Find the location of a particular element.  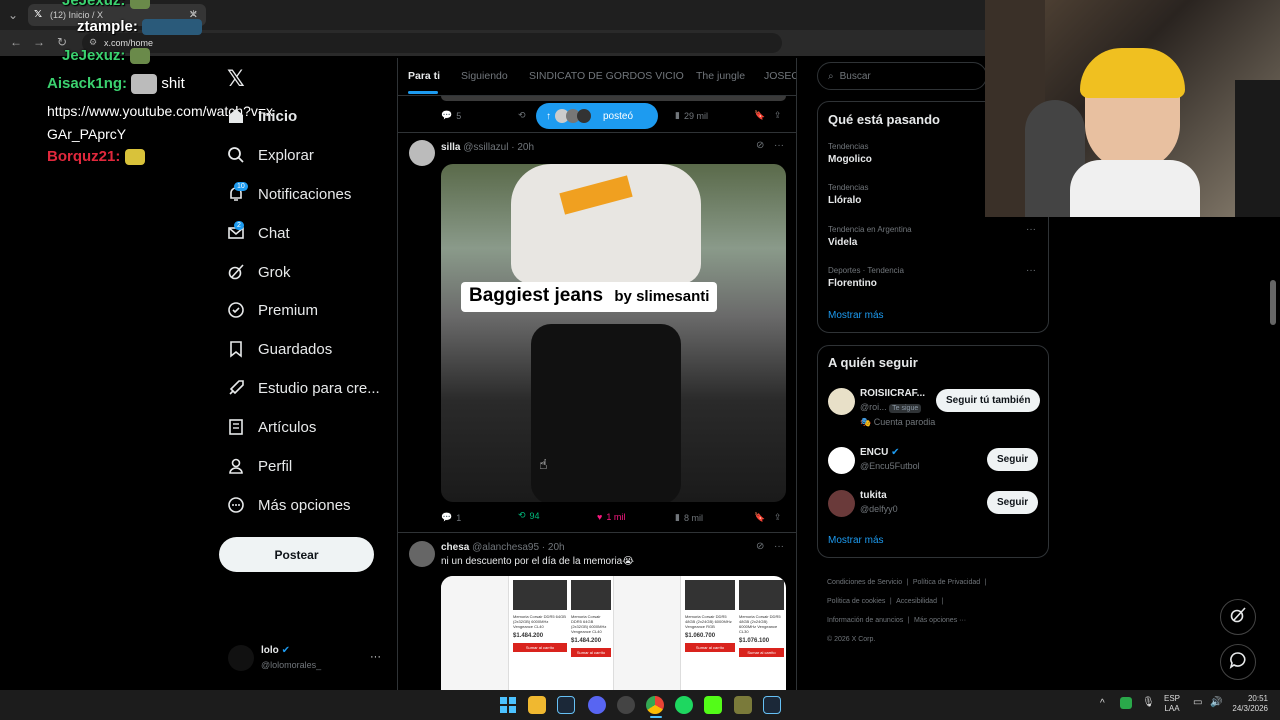

clock: 20:51 24/3/2026 is located at coordinates (1248, 704).